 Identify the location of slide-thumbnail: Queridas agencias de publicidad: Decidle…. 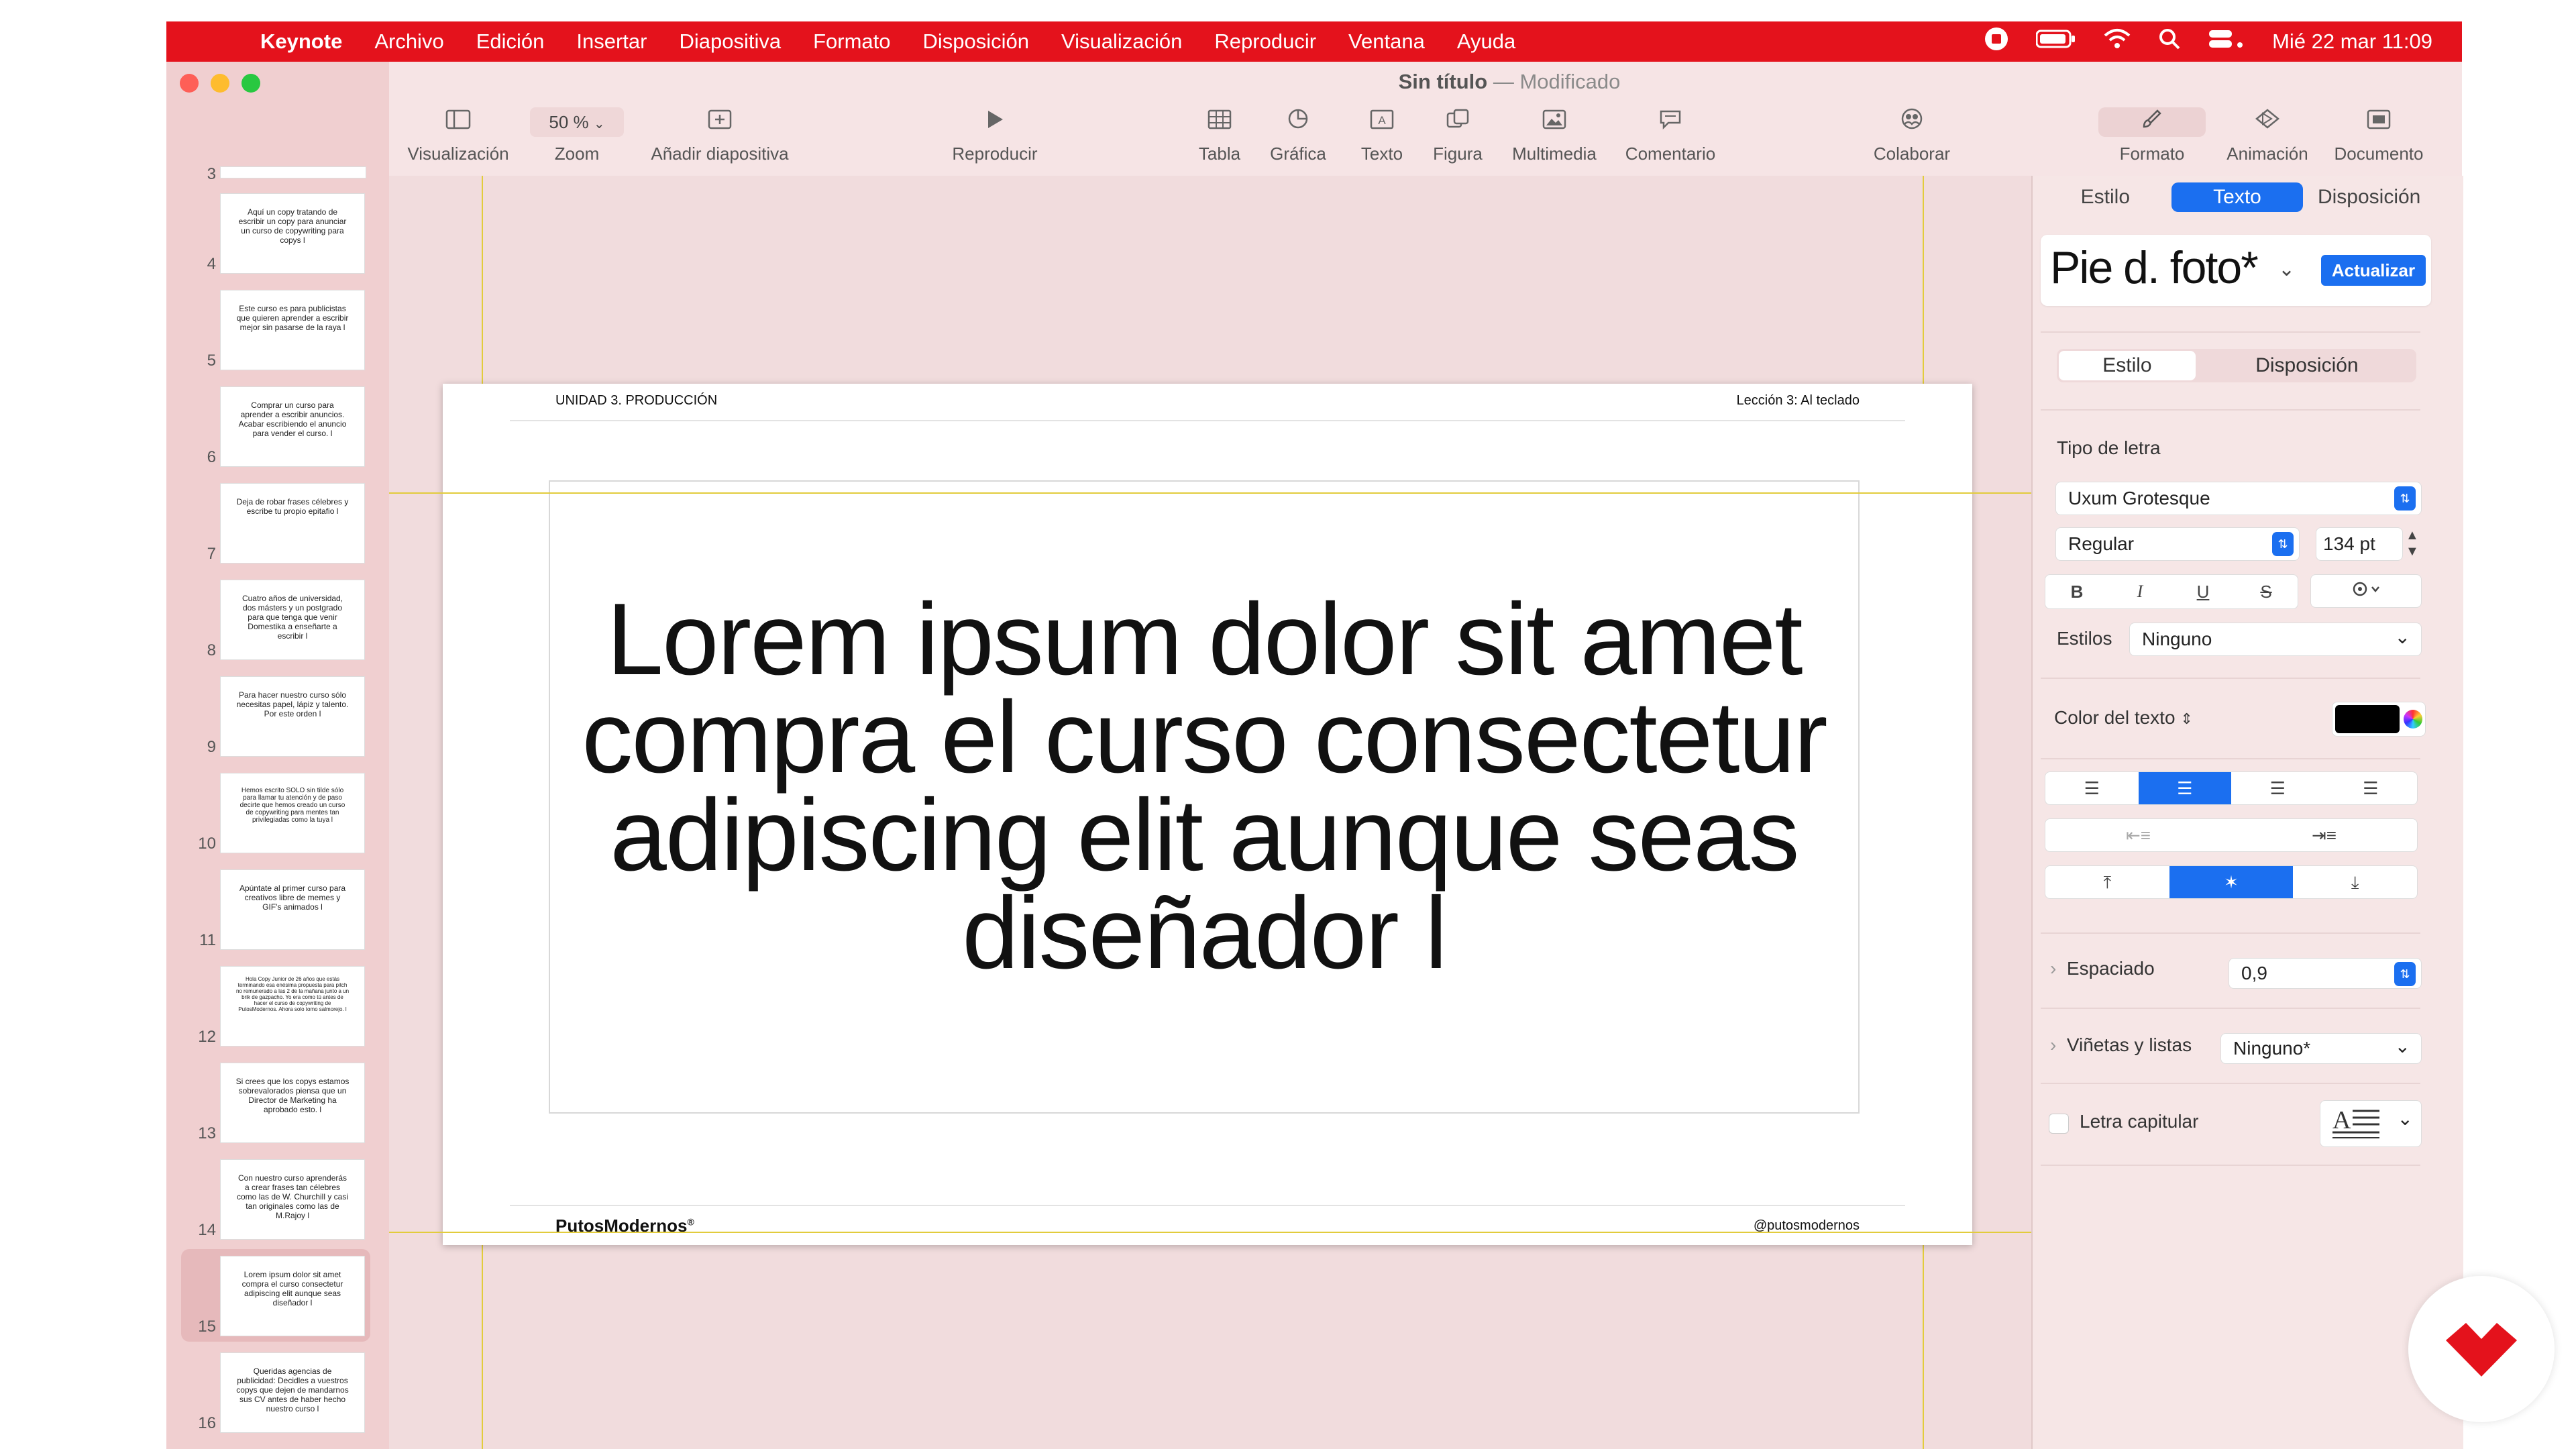
(292, 1392).